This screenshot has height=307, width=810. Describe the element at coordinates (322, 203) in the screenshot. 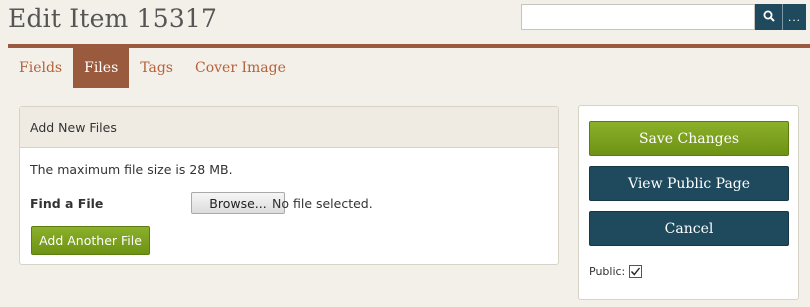

I see `file-status-text: No file selected.` at that location.